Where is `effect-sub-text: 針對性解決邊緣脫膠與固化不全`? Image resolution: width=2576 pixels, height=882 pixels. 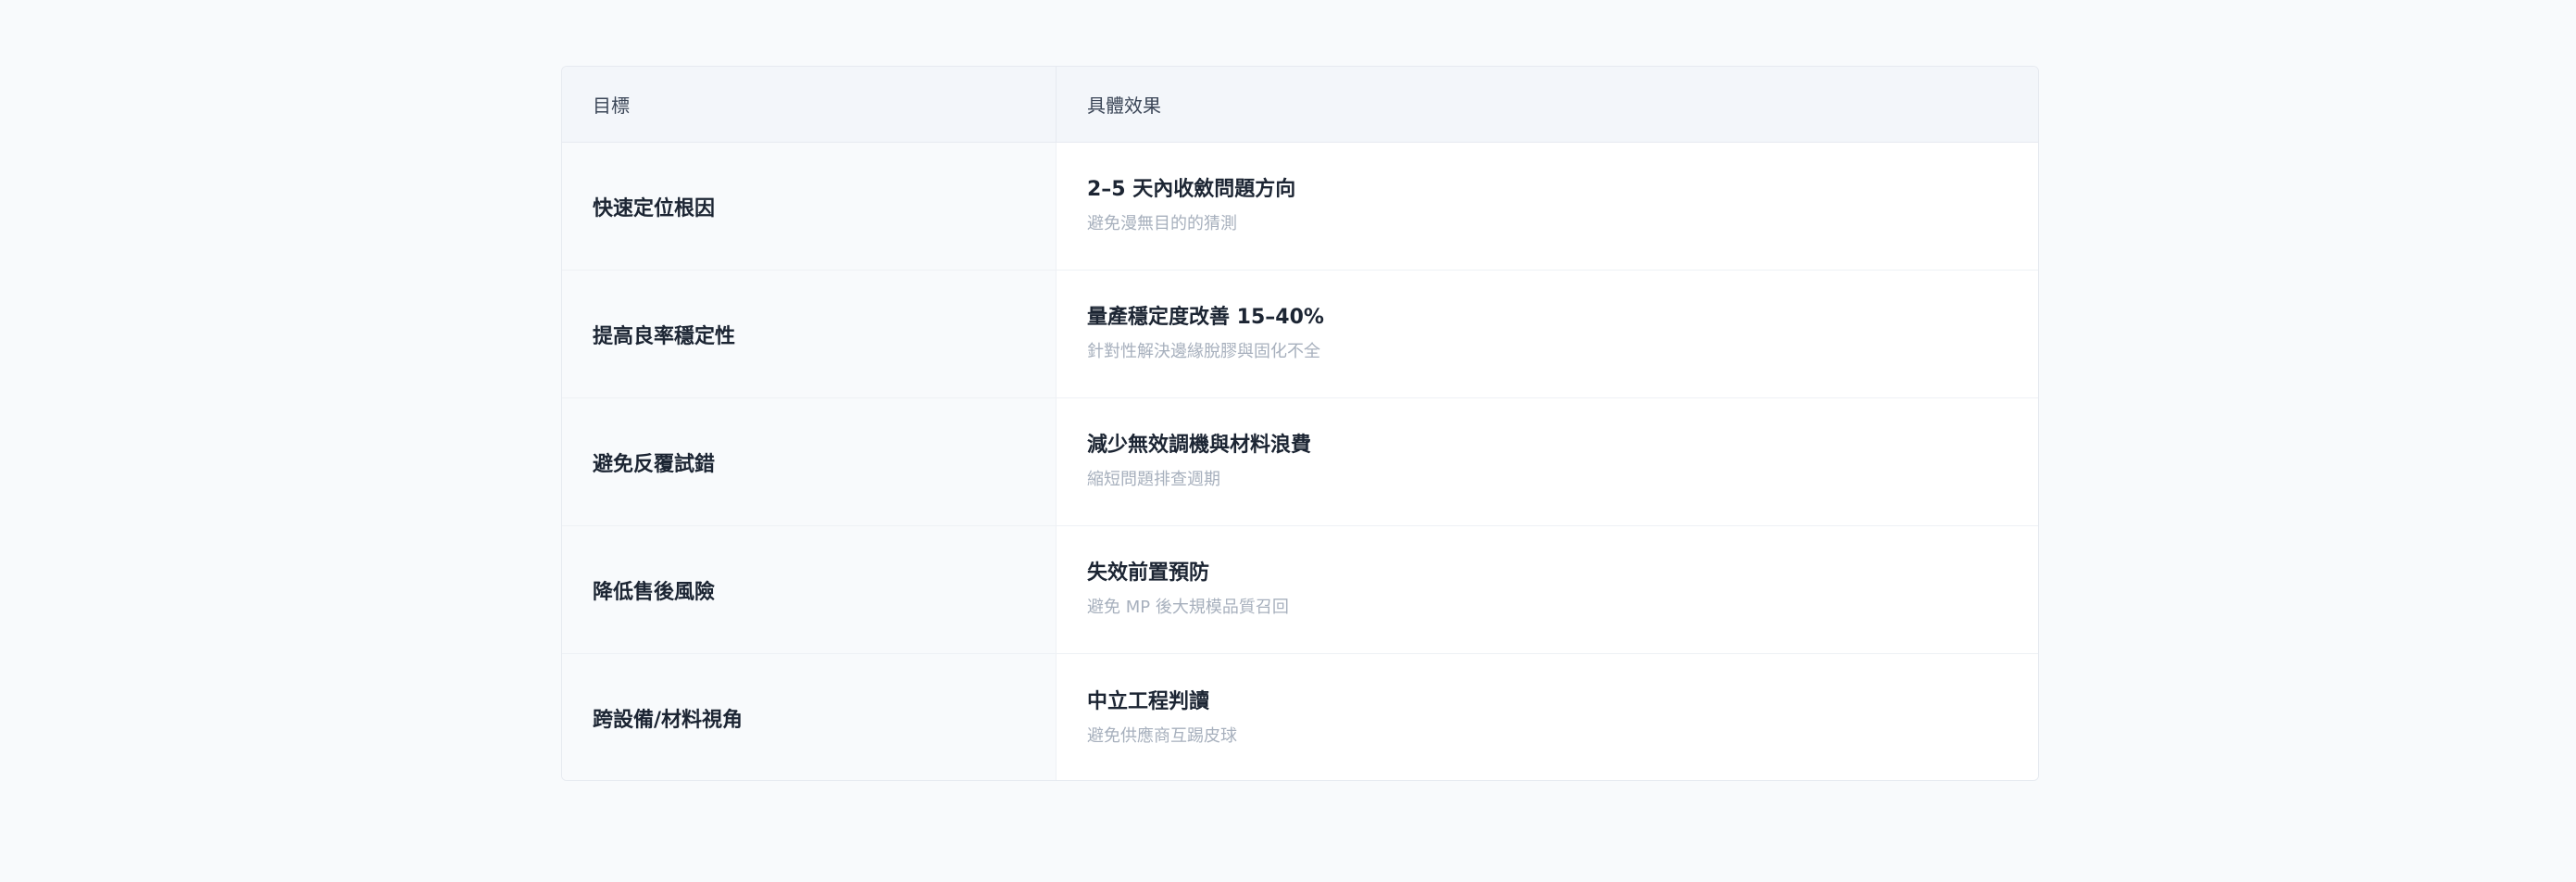
effect-sub-text: 針對性解決邊緣脫膠與固化不全 is located at coordinates (1204, 351).